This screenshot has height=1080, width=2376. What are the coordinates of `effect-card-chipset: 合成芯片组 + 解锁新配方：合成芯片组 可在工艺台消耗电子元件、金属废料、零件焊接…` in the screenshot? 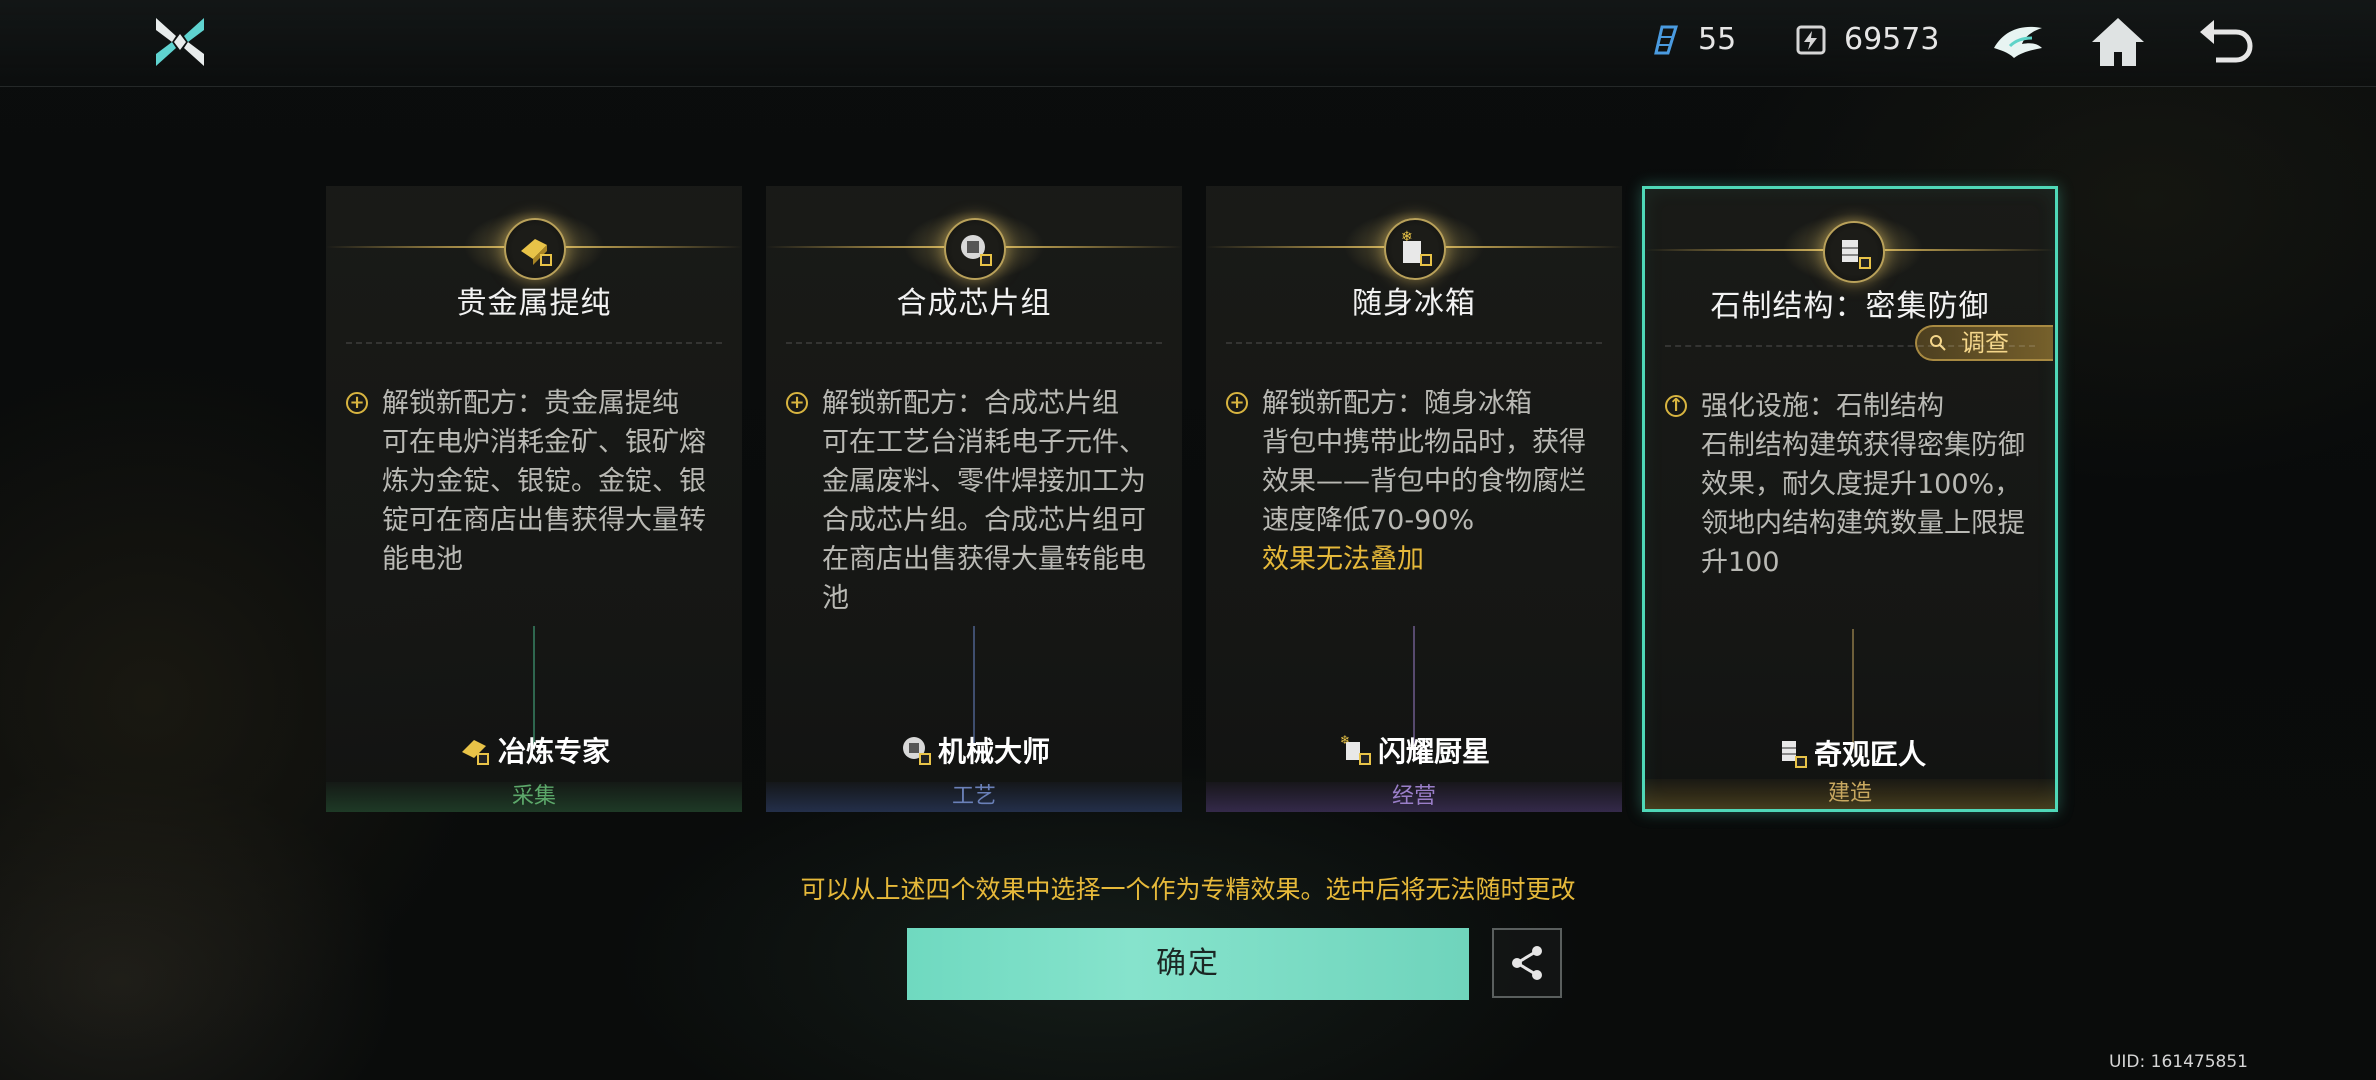 It's located at (974, 499).